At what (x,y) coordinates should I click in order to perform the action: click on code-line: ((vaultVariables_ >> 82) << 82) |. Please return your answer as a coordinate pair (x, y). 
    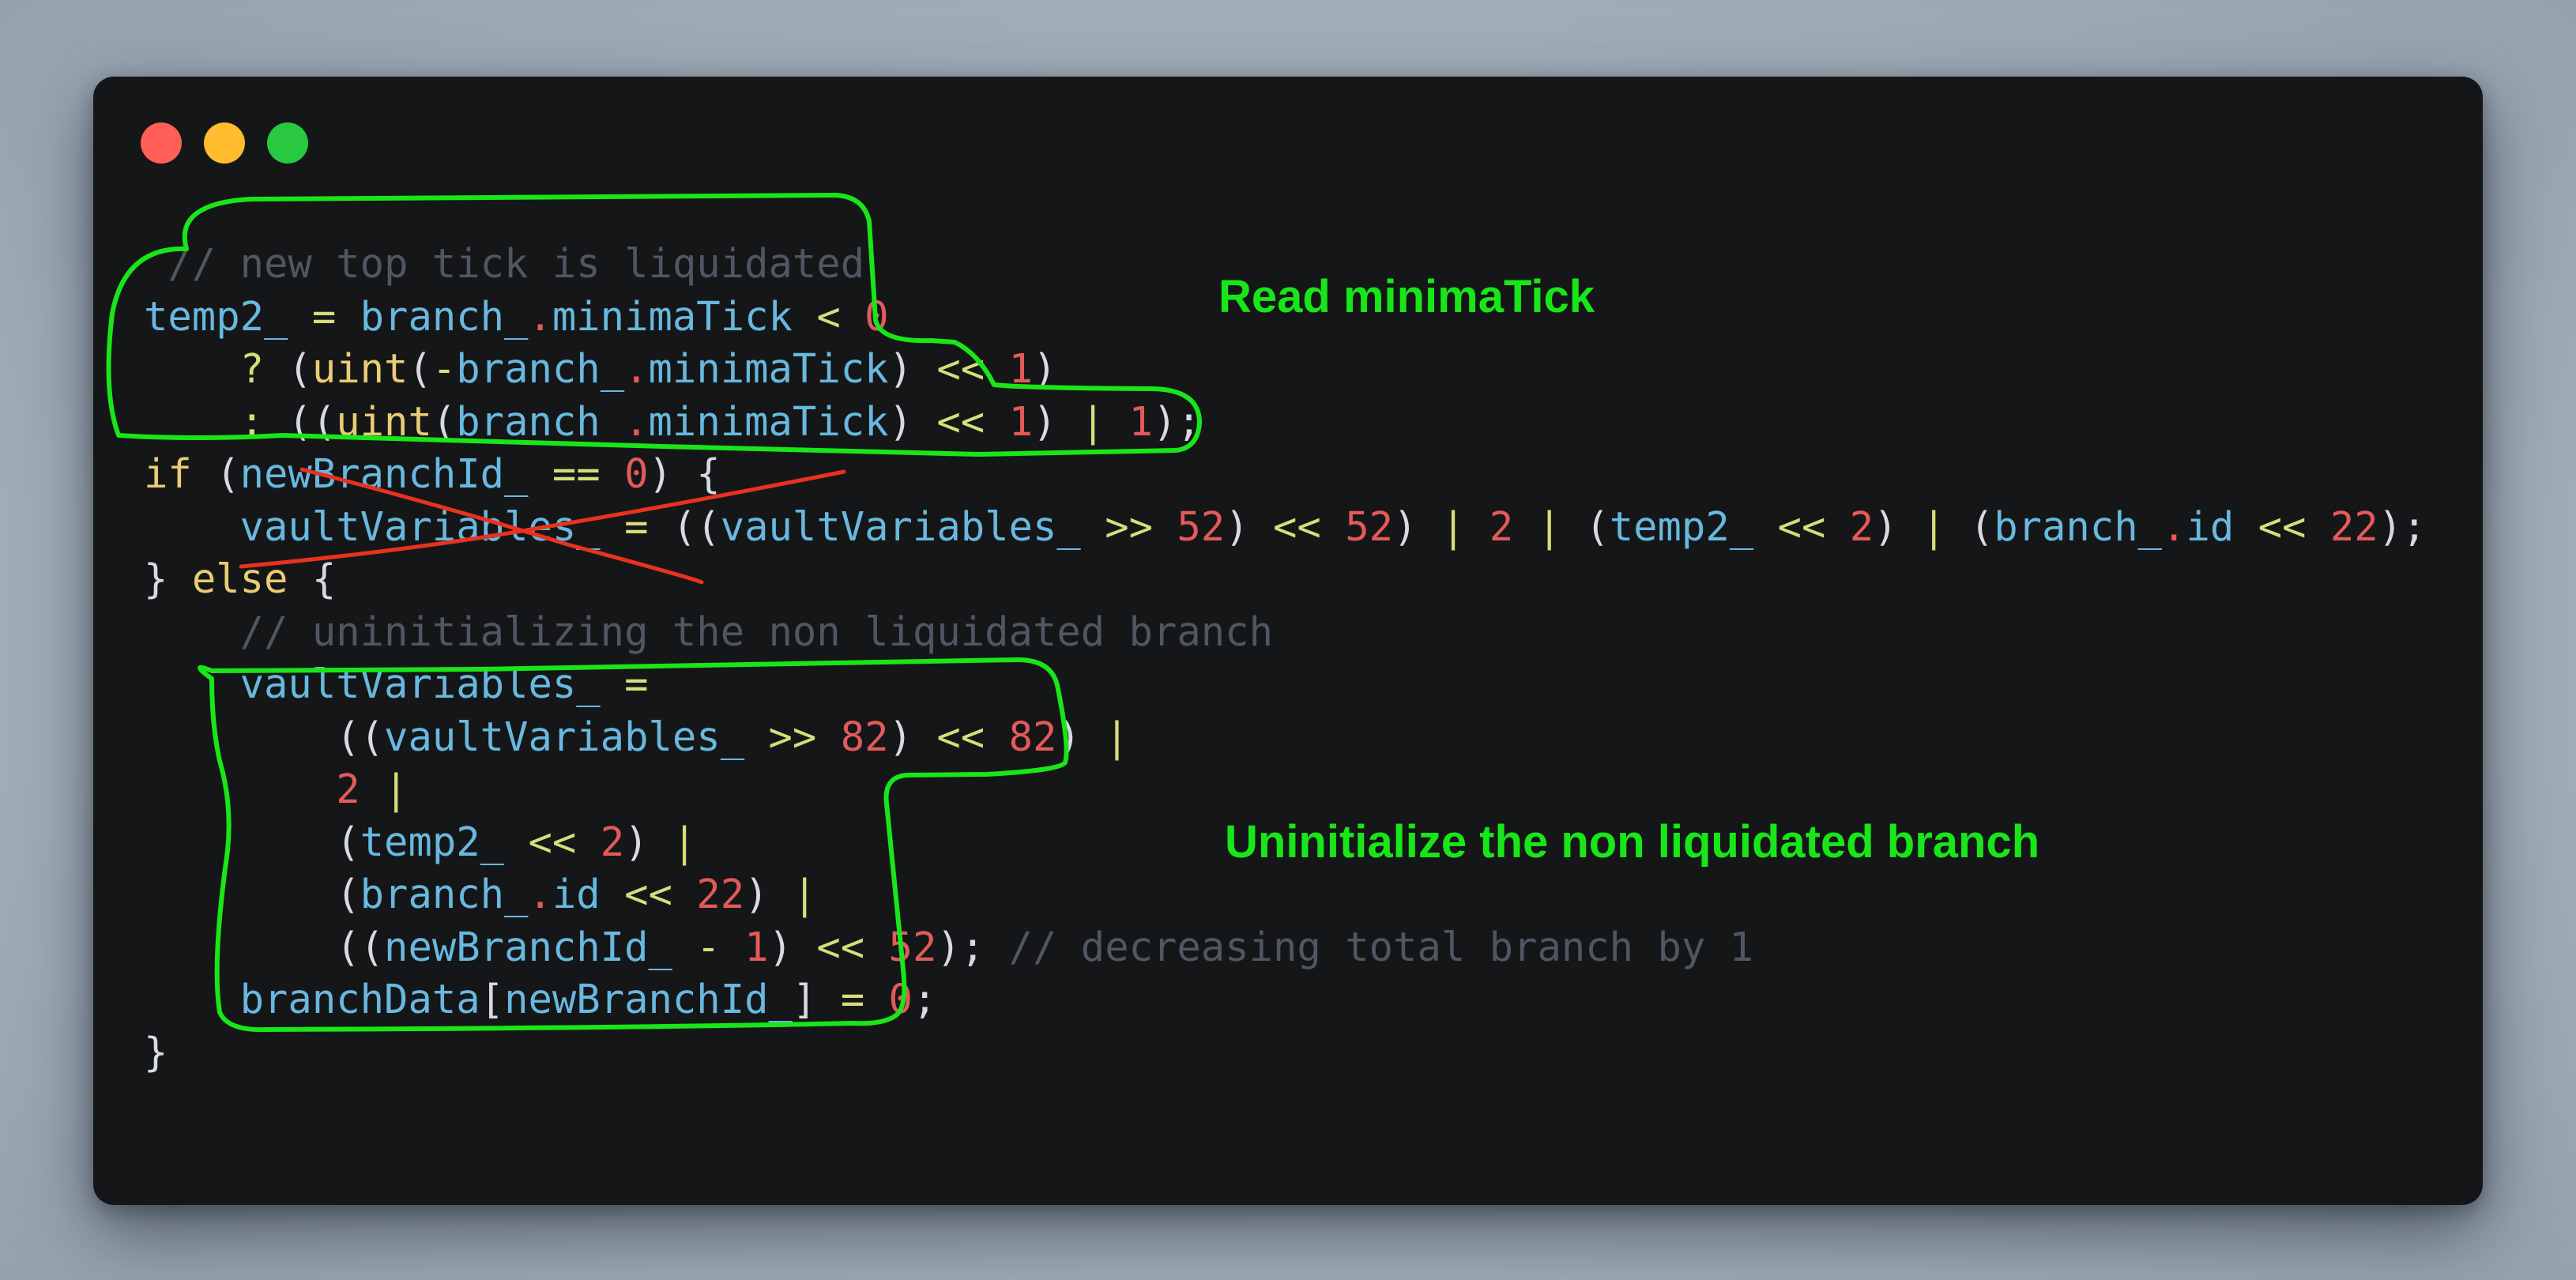
    Looking at the image, I should click on (1285, 737).